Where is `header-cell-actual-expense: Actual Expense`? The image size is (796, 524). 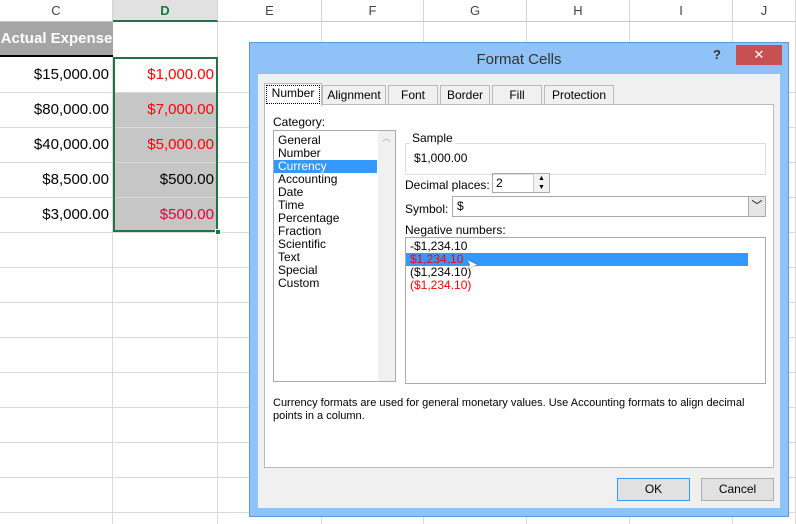 header-cell-actual-expense: Actual Expense is located at coordinates (56, 39).